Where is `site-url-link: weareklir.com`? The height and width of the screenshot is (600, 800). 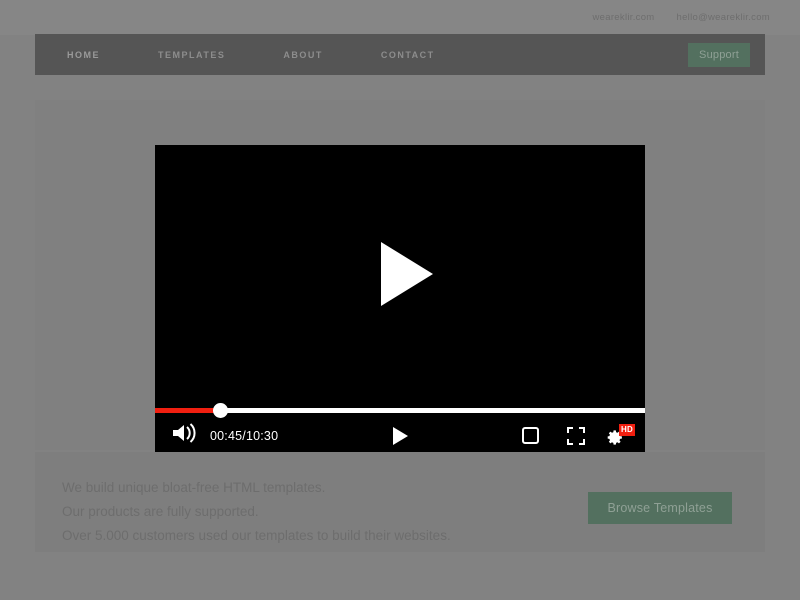
site-url-link: weareklir.com is located at coordinates (624, 17).